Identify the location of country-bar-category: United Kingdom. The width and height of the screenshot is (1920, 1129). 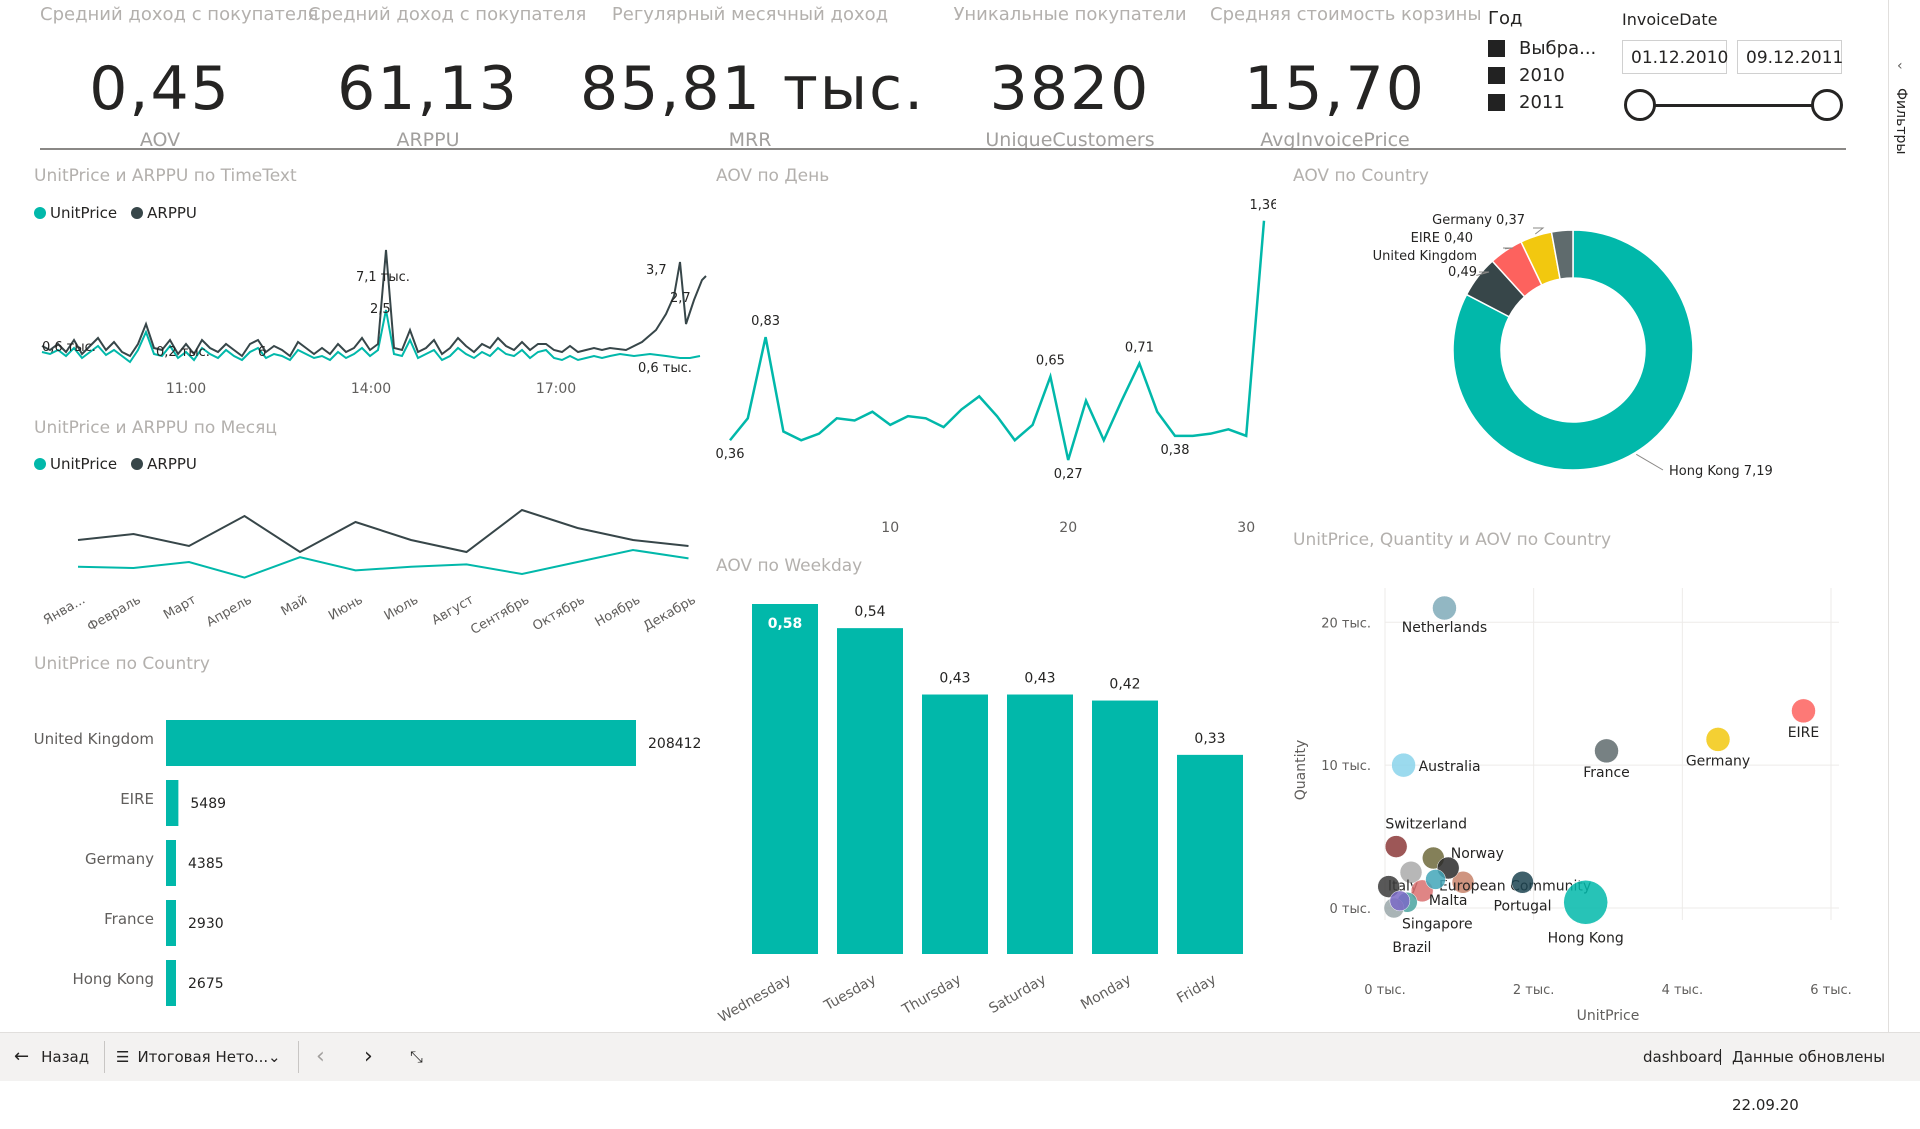
(94, 739).